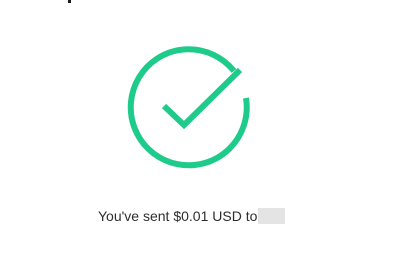 The image size is (396, 273). What do you see at coordinates (202, 98) in the screenshot?
I see `checkmark` at bounding box center [202, 98].